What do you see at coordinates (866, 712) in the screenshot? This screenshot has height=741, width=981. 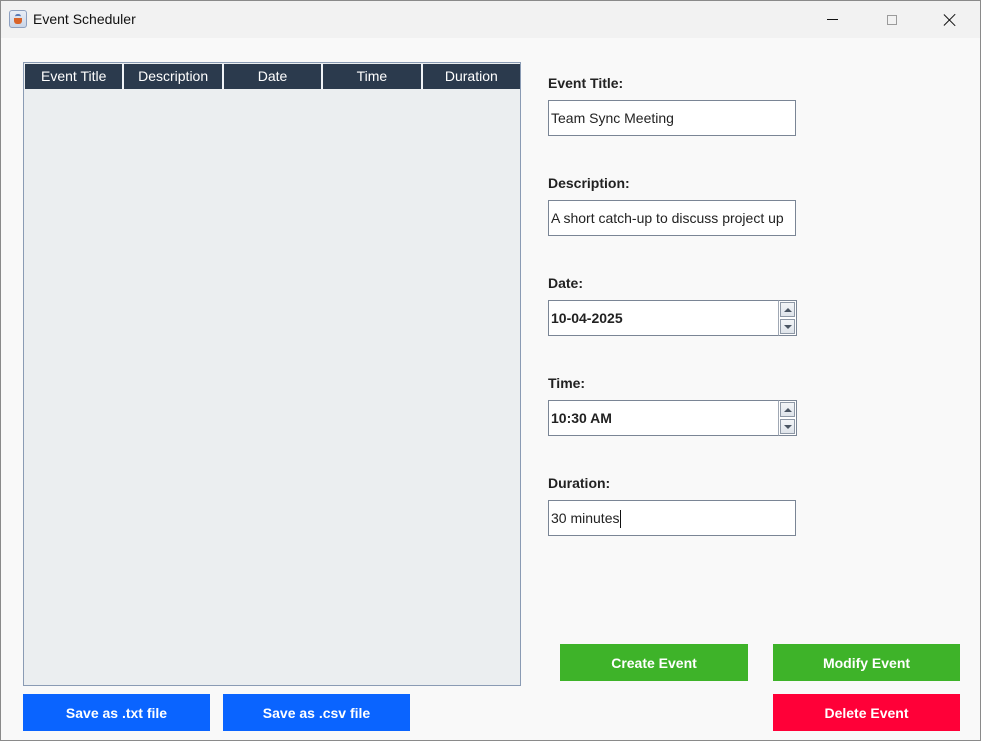 I see `delete-event-button: Delete Event` at bounding box center [866, 712].